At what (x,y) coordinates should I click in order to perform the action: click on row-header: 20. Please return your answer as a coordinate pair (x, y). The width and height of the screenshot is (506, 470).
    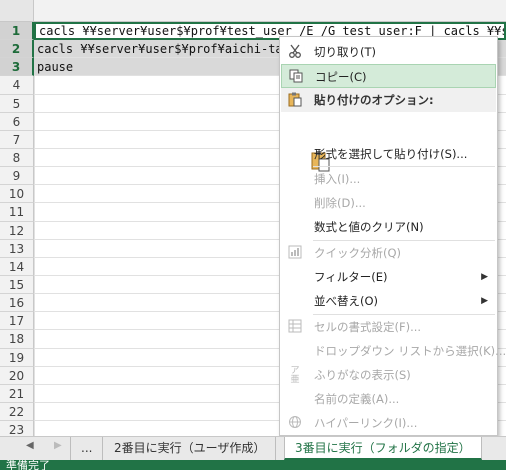
    Looking at the image, I should click on (17, 375).